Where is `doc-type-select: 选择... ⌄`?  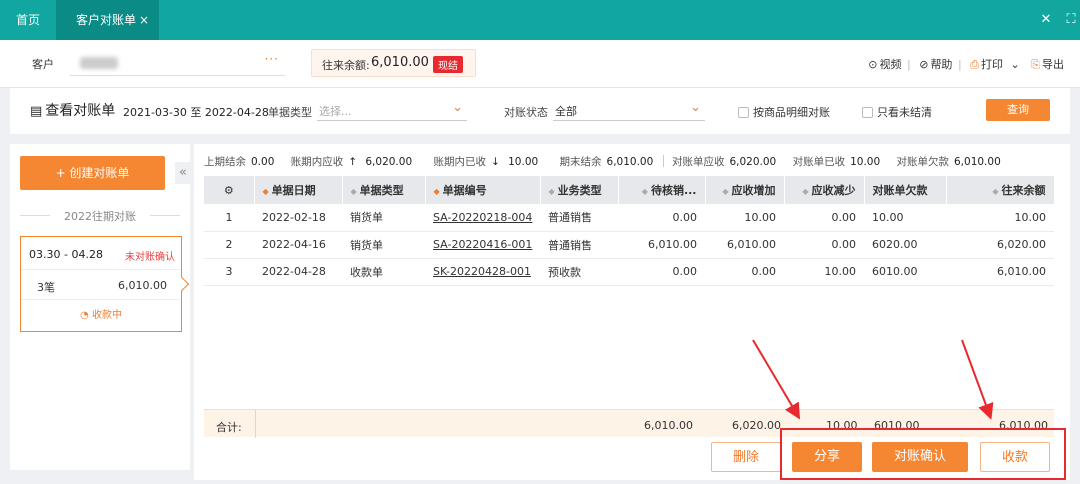
doc-type-select: 选择... ⌄ is located at coordinates (392, 109).